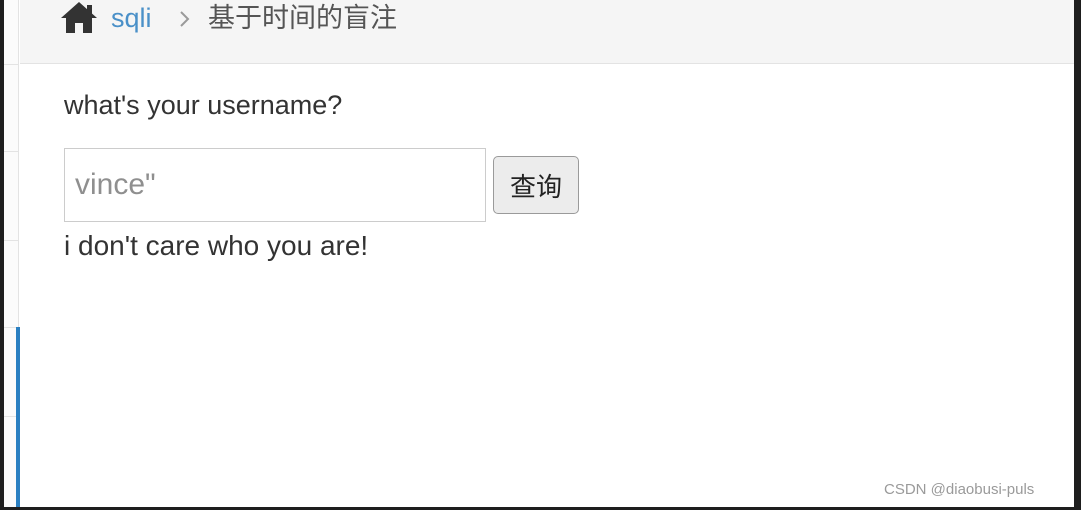  What do you see at coordinates (536, 185) in the screenshot?
I see `query-button: 查询` at bounding box center [536, 185].